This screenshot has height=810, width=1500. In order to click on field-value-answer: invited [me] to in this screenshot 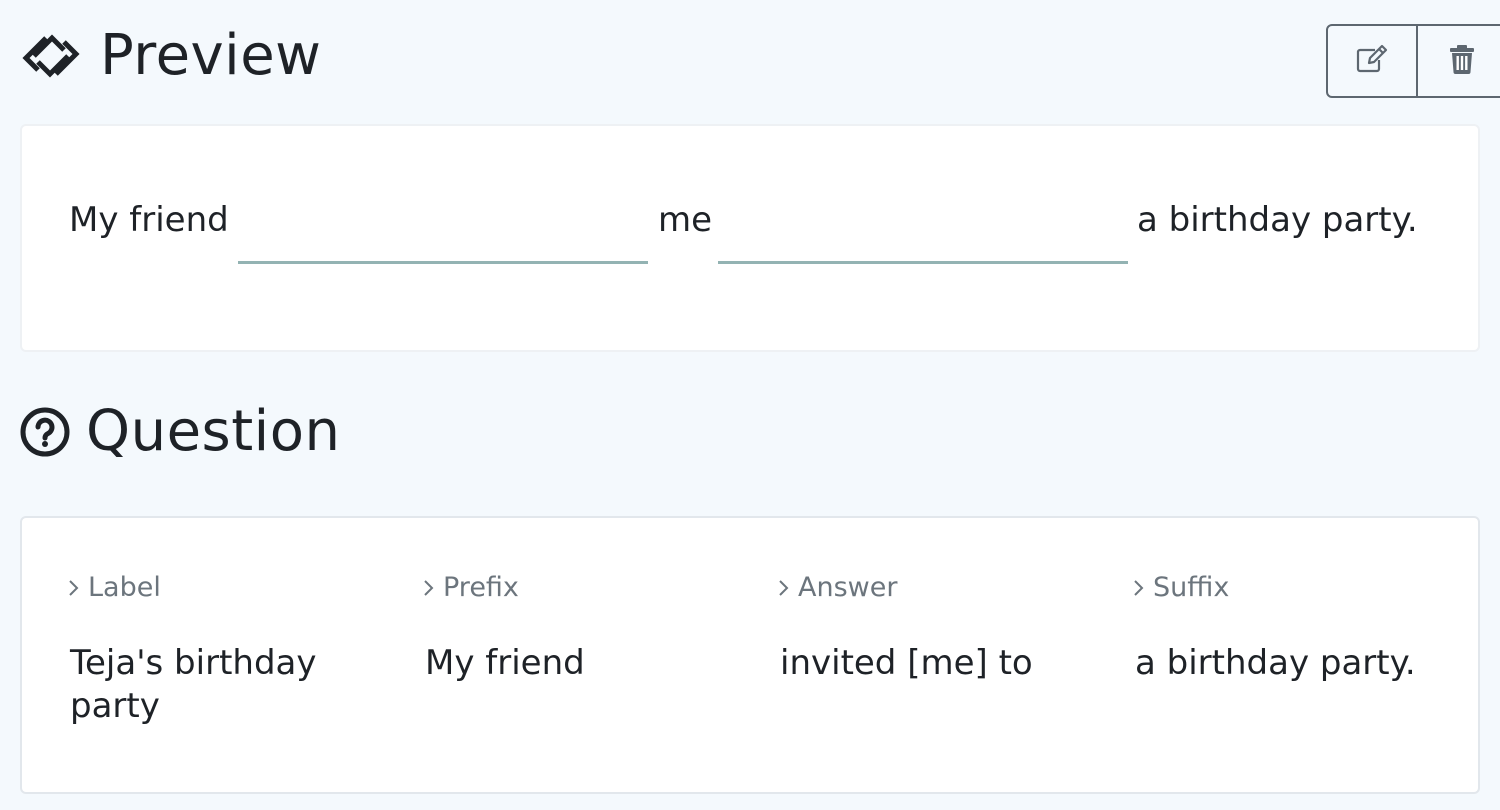, I will do `click(906, 663)`.